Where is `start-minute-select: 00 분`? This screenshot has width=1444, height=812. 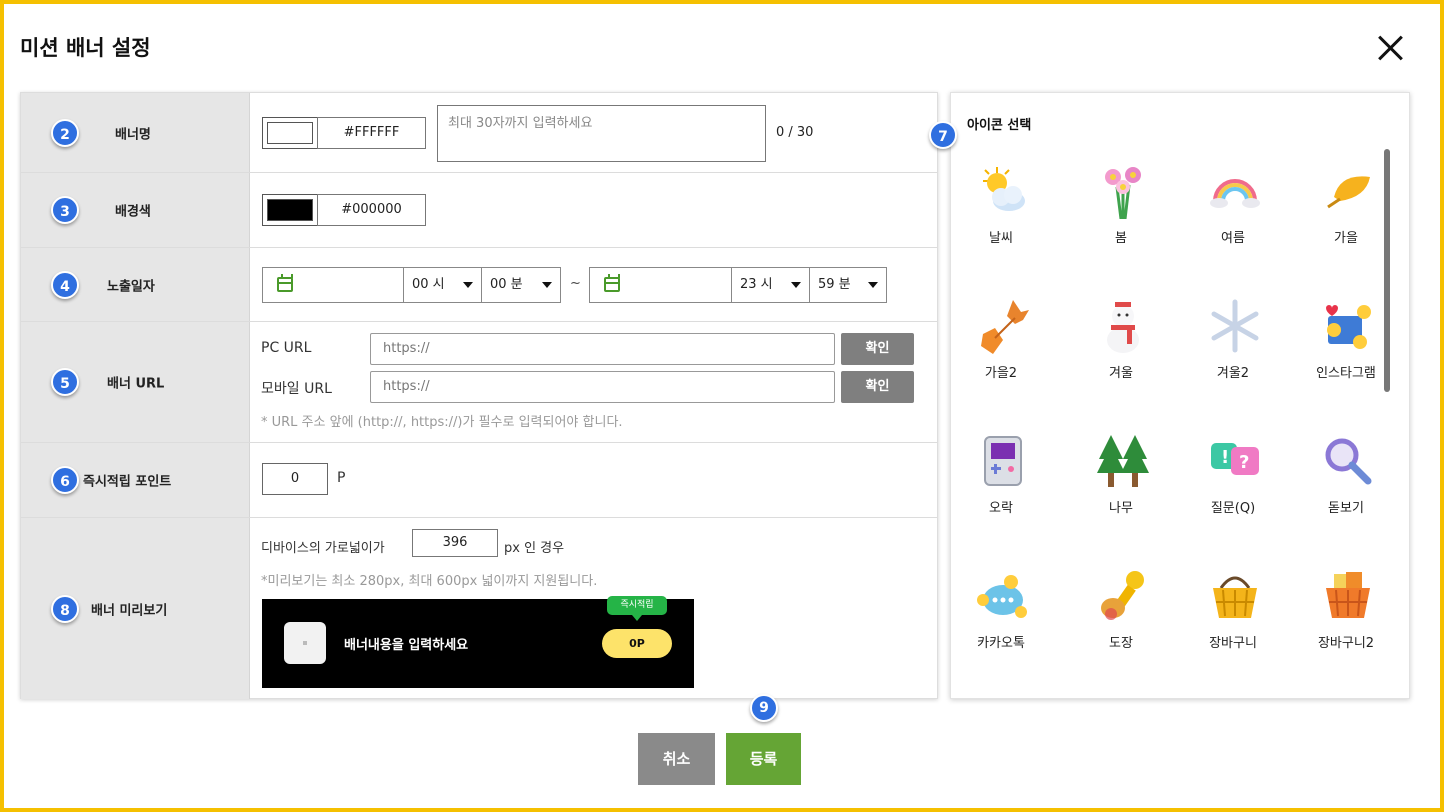
start-minute-select: 00 분 is located at coordinates (521, 285).